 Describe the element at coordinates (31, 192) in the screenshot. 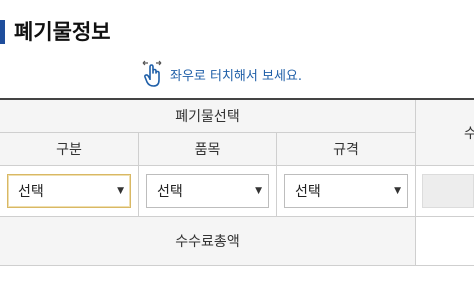

I see `category-select-value: 선택` at that location.